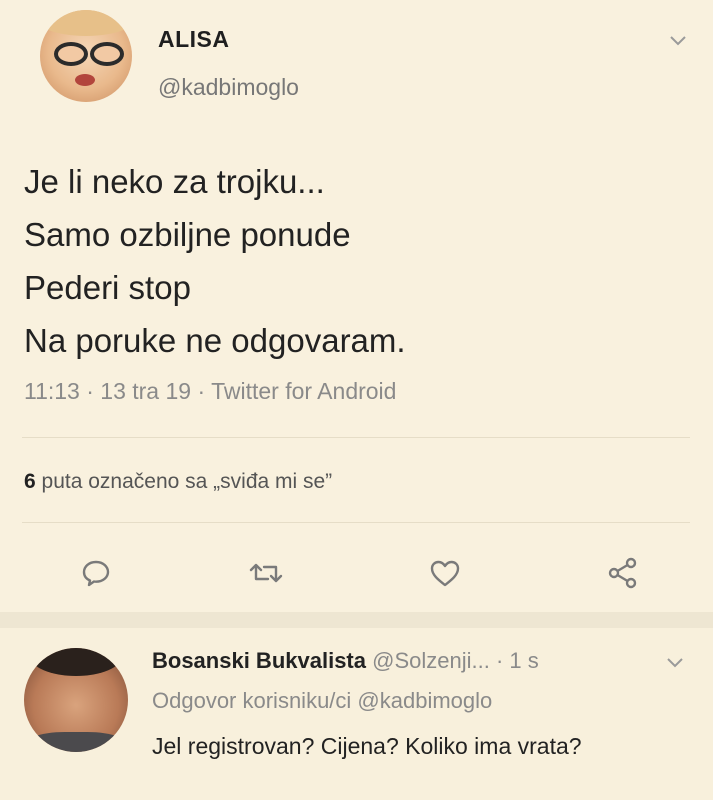 Image resolution: width=713 pixels, height=800 pixels. I want to click on reply-icon, so click(96, 573).